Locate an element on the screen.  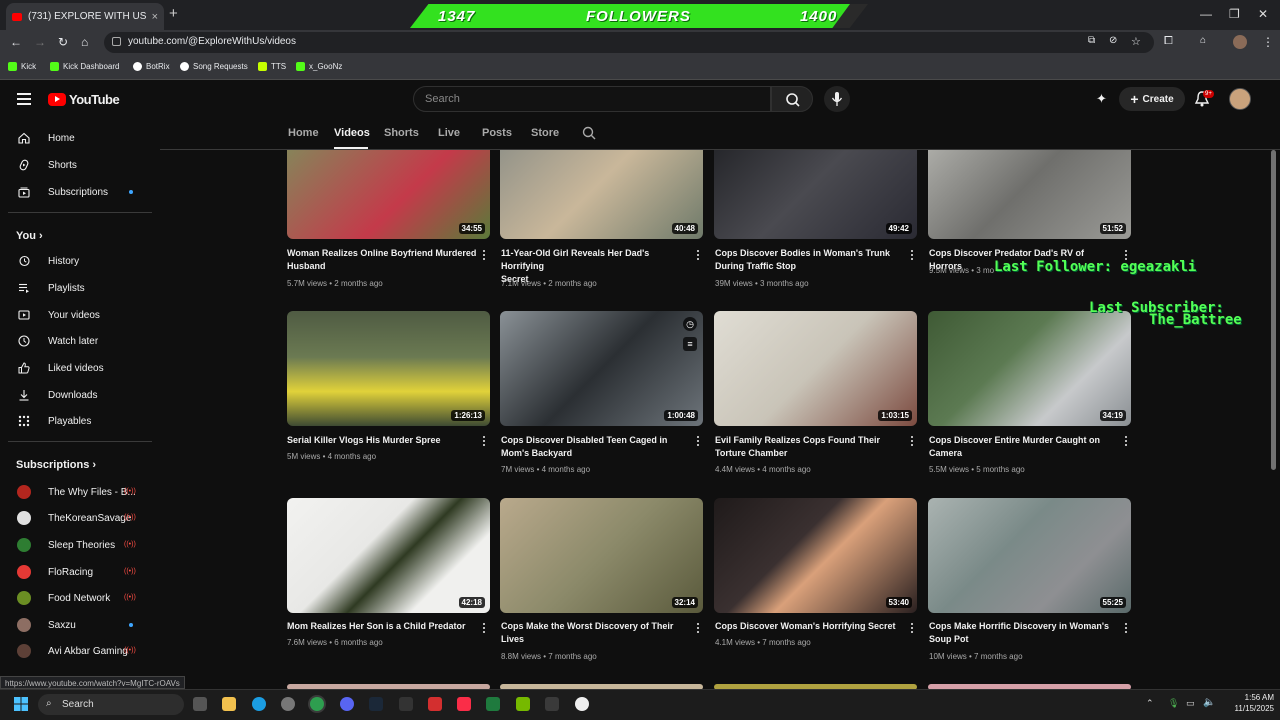
sidebar-item-history: History is located at coordinates (75, 261).